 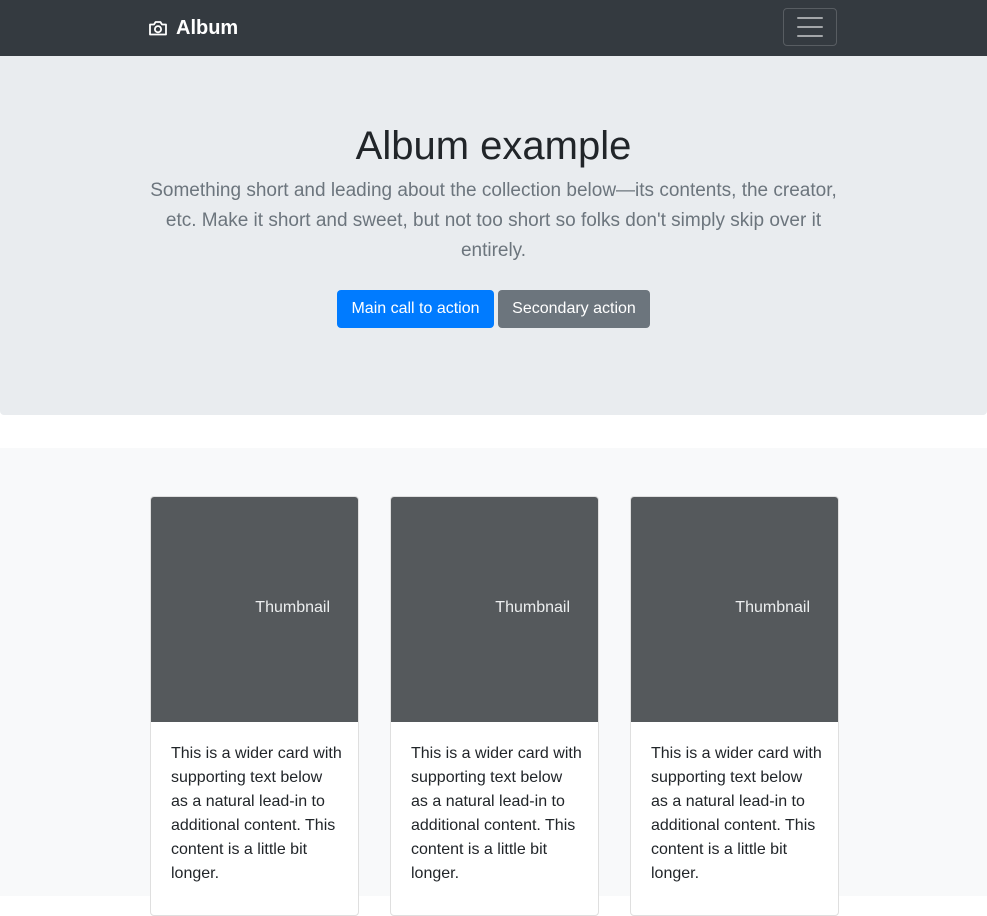 I want to click on hamburger-menu-icon, so click(x=810, y=27).